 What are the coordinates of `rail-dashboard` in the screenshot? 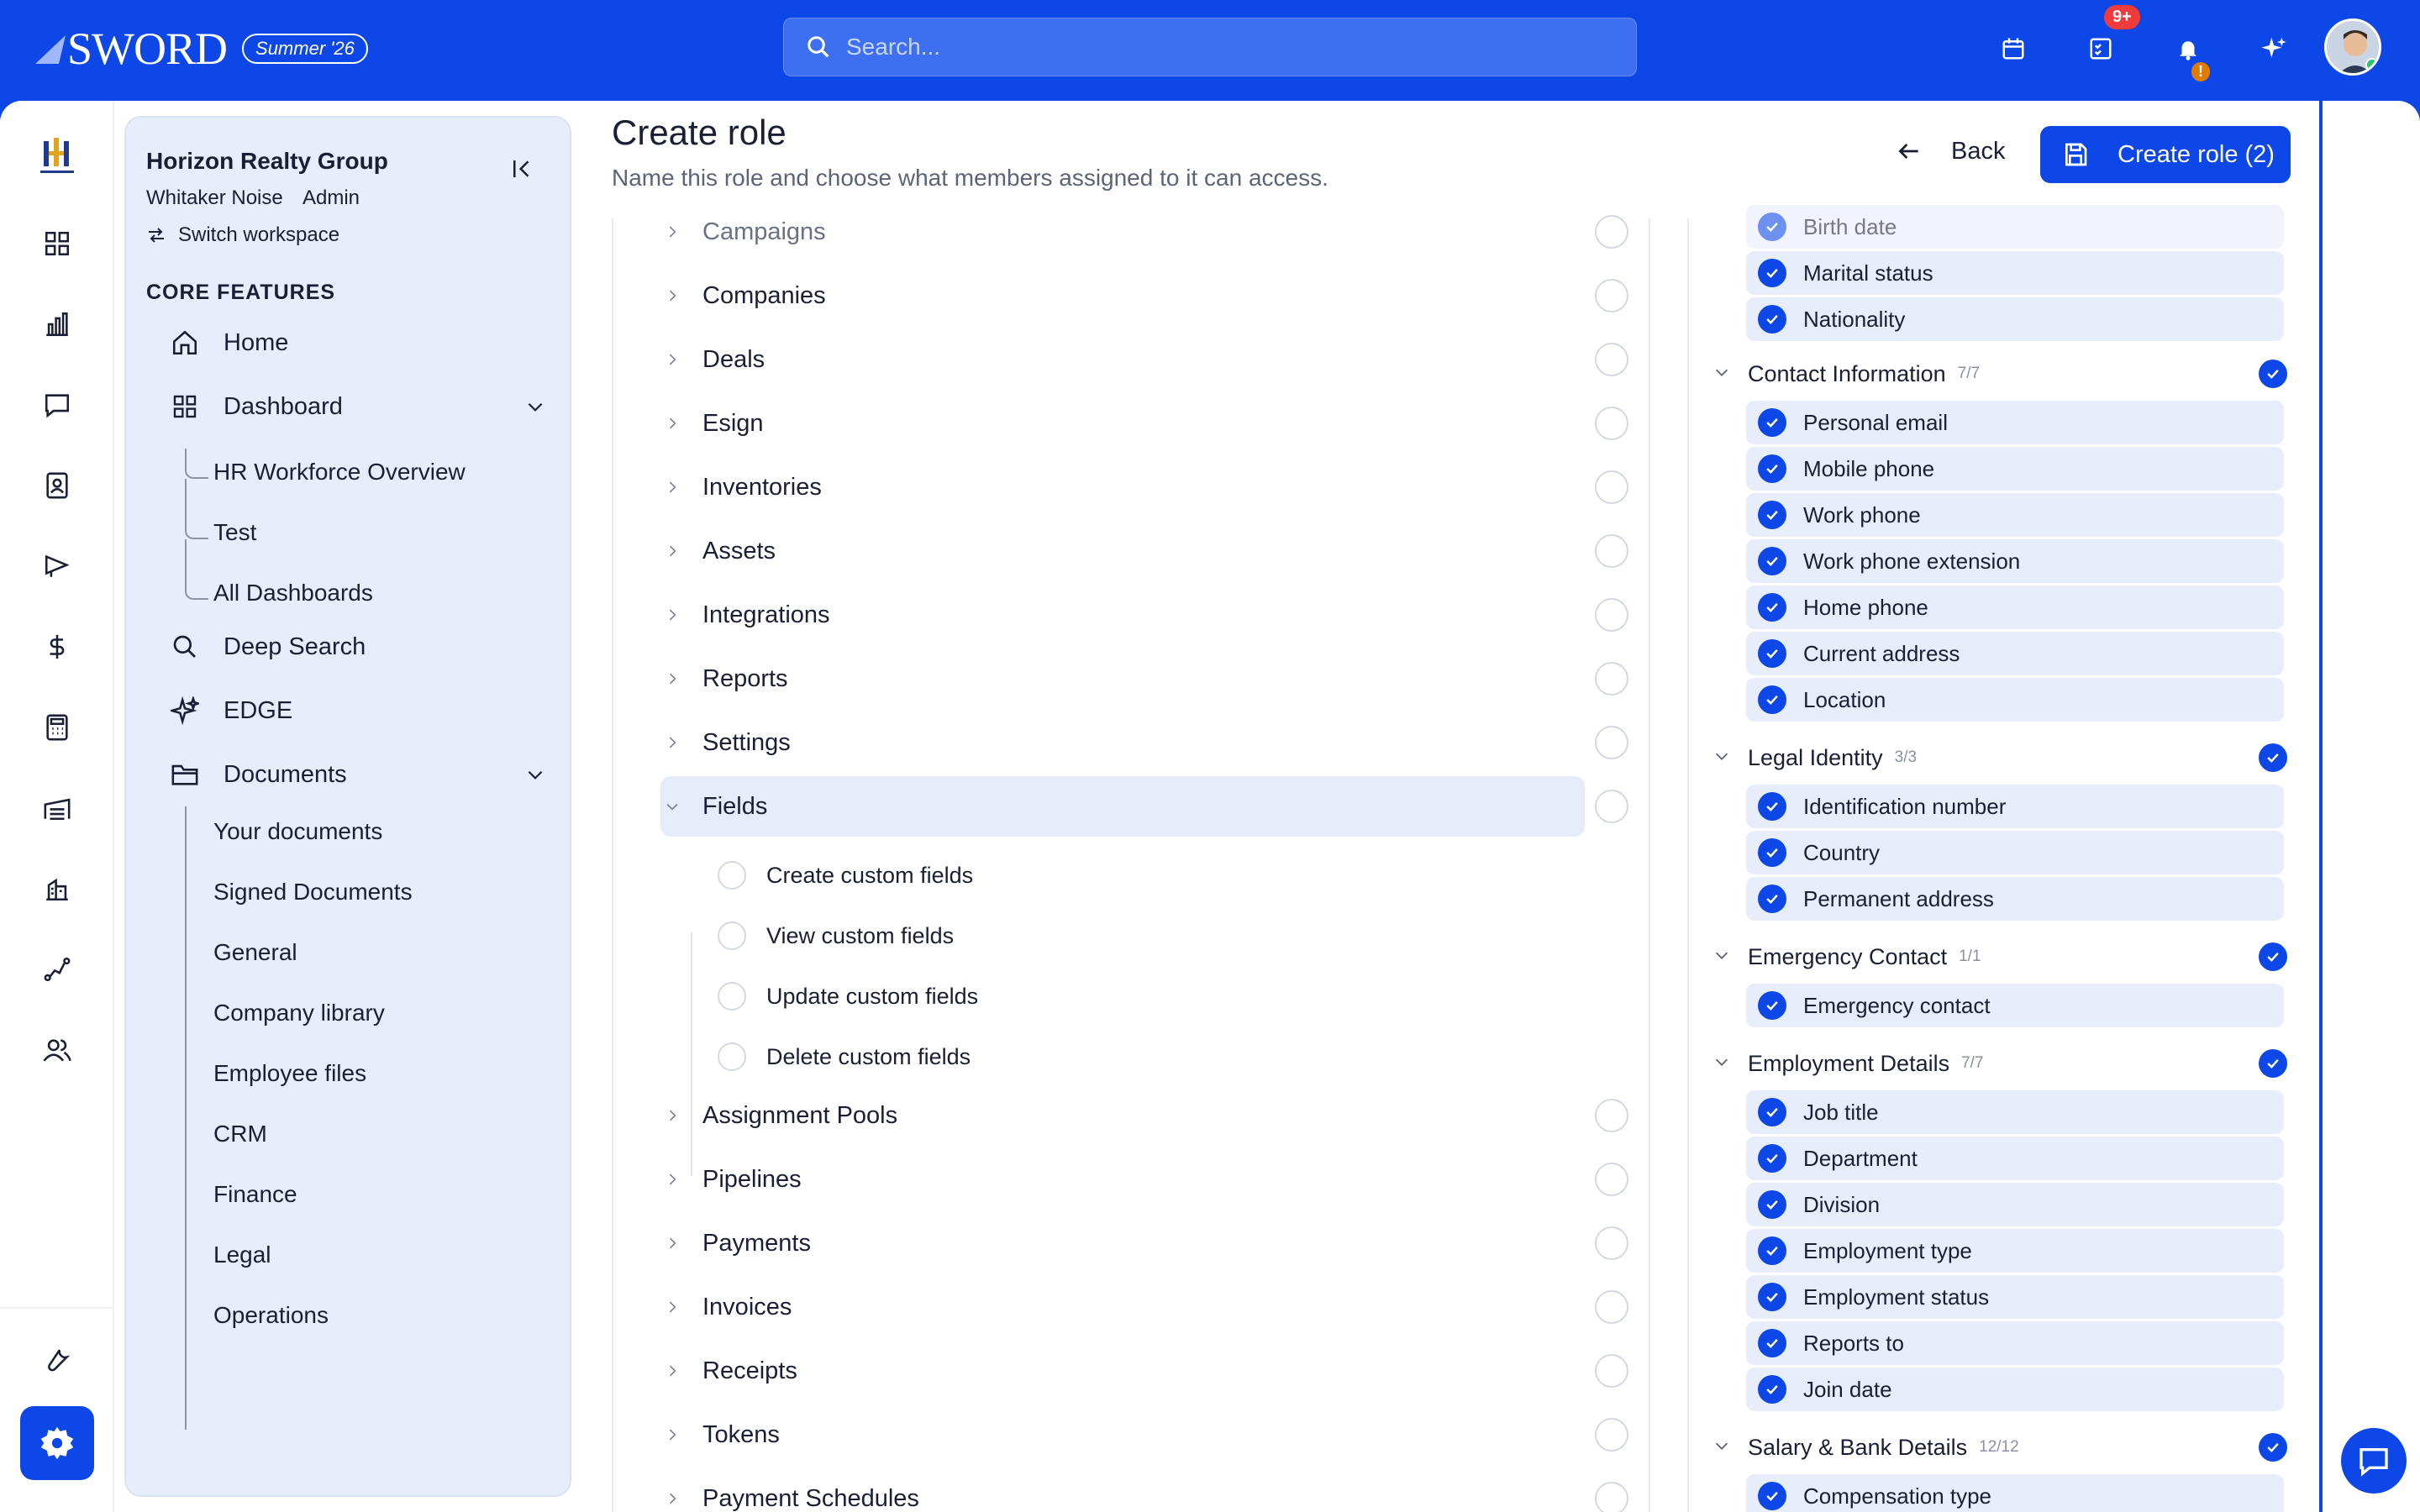 It's located at (57, 243).